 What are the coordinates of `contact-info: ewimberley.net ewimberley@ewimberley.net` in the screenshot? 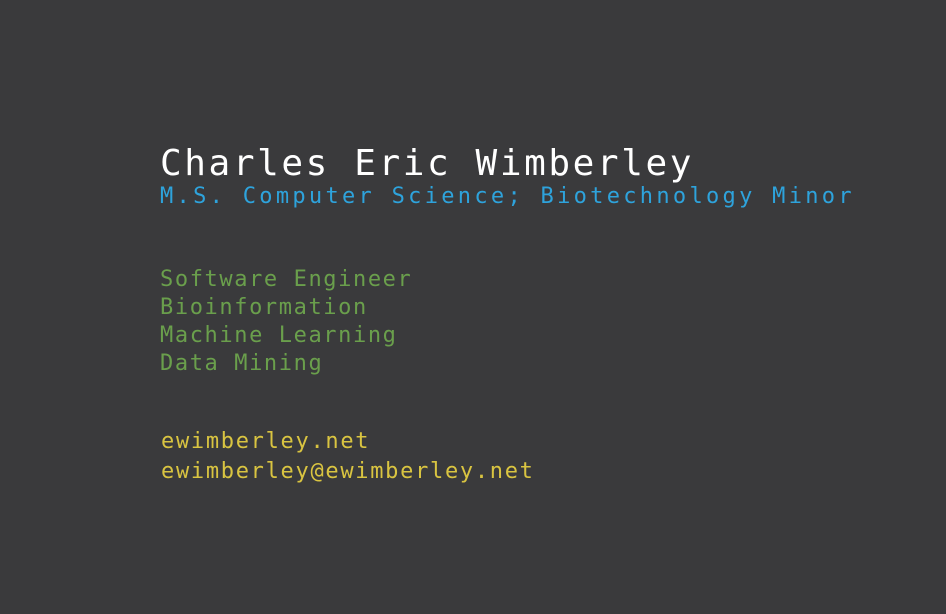 It's located at (348, 457).